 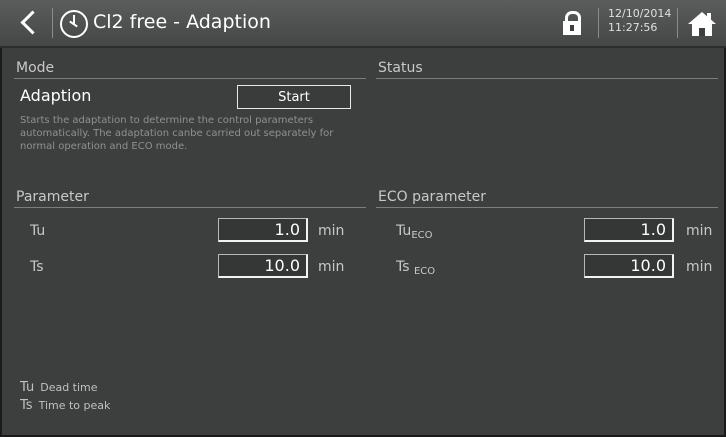 What do you see at coordinates (182, 22) in the screenshot?
I see `page-title: Cl2 free - Adaption` at bounding box center [182, 22].